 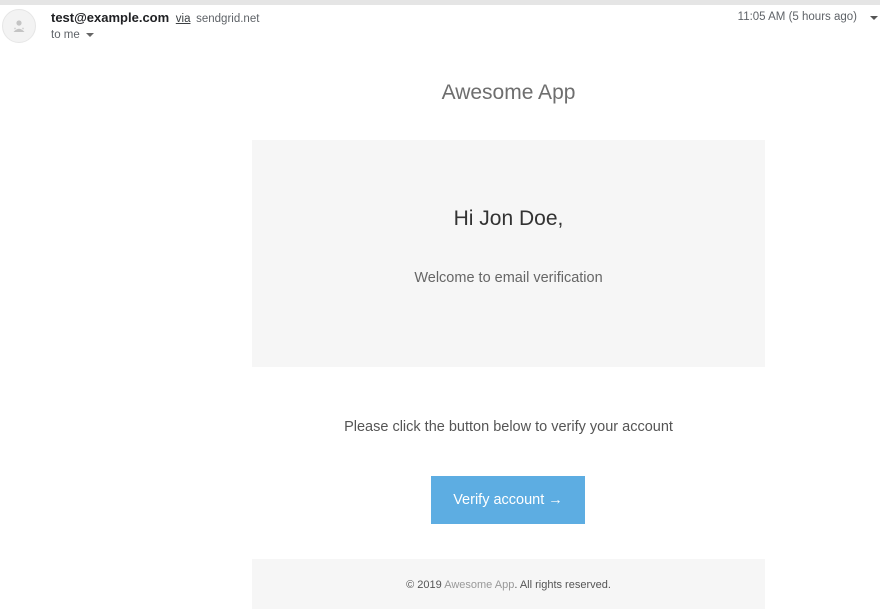 I want to click on verify-account-button: Verify account →, so click(x=508, y=500).